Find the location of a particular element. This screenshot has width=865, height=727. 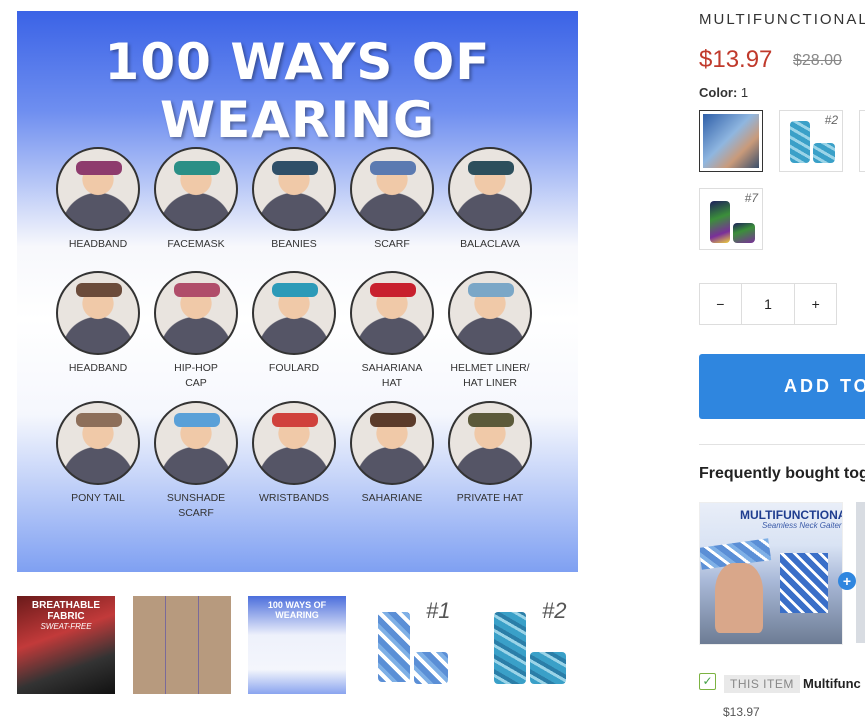

image-headline: 100 WAYS OF WEARING is located at coordinates (297, 91).